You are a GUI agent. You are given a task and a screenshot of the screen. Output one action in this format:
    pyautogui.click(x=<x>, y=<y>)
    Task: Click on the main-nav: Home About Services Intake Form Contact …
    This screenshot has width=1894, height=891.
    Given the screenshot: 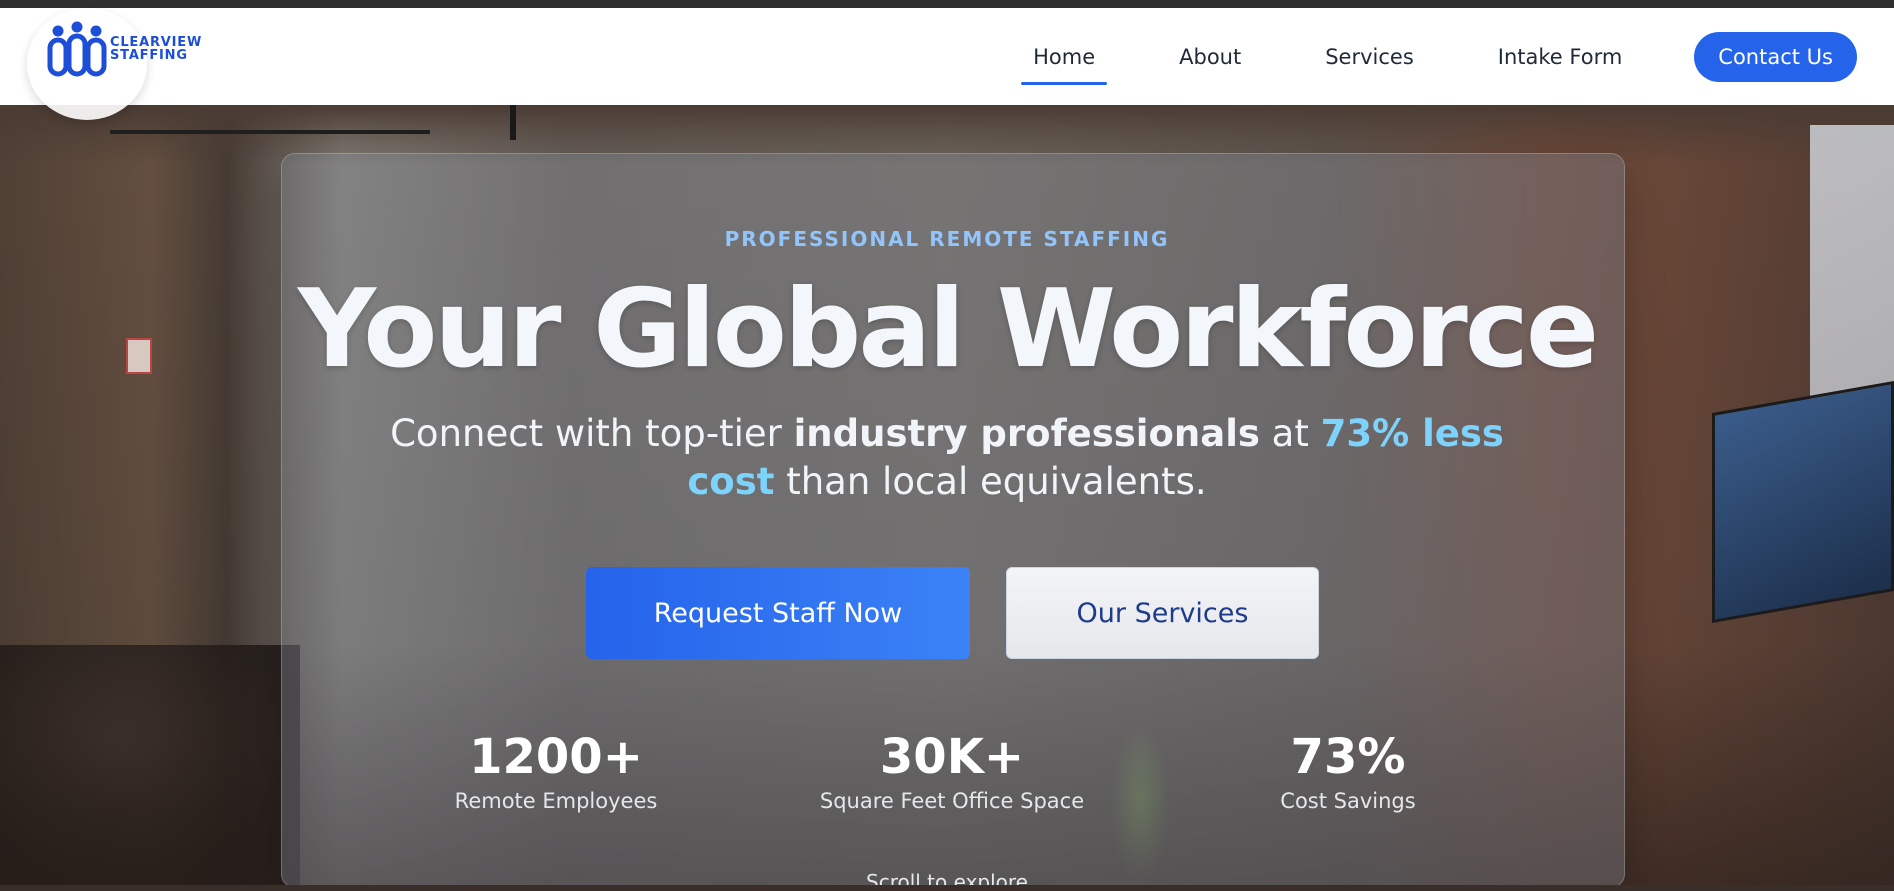 What is the action you would take?
    pyautogui.click(x=1457, y=56)
    